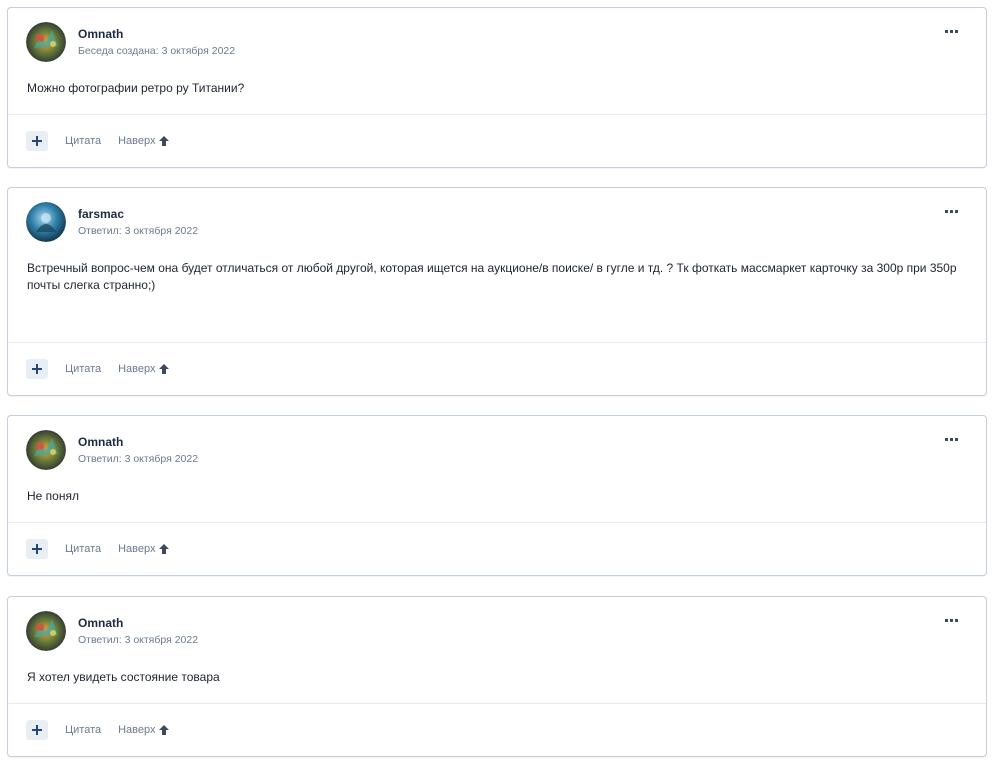 Image resolution: width=1000 pixels, height=765 pixels. What do you see at coordinates (138, 214) in the screenshot?
I see `author-name: farsmac` at bounding box center [138, 214].